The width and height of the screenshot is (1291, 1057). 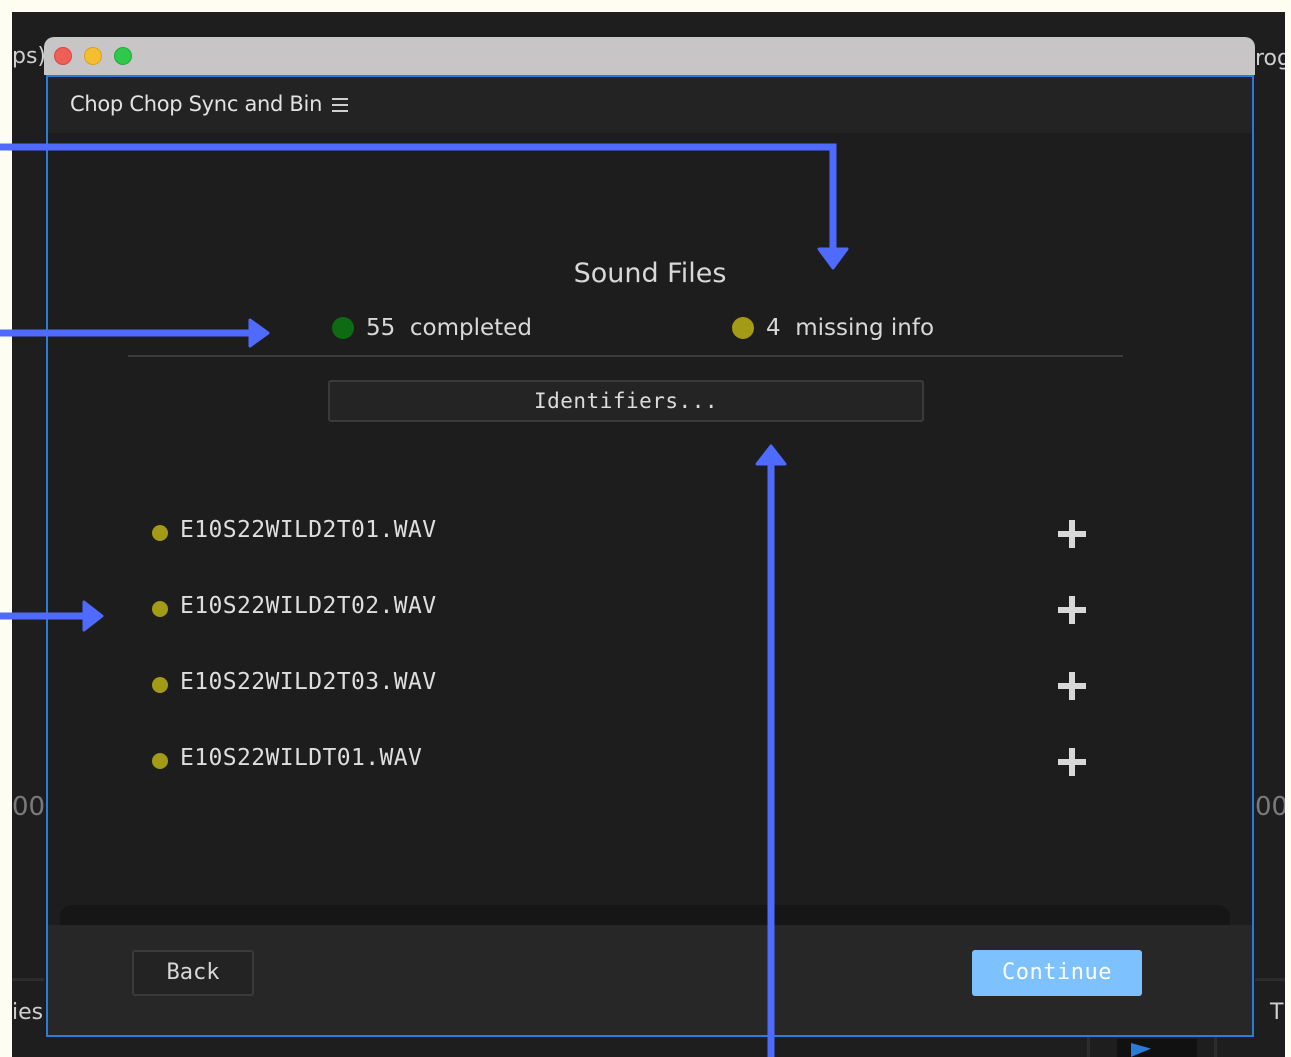 What do you see at coordinates (649, 56) in the screenshot?
I see `window-titlebar` at bounding box center [649, 56].